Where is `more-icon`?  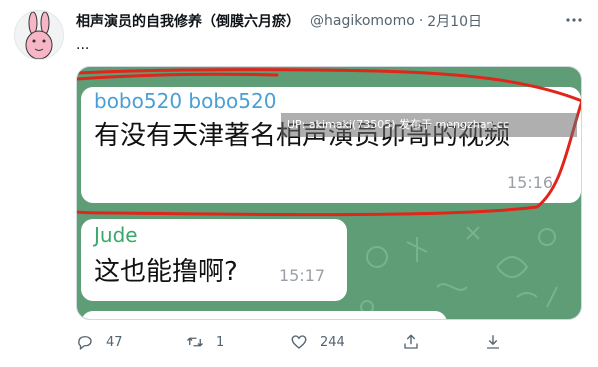 more-icon is located at coordinates (574, 20).